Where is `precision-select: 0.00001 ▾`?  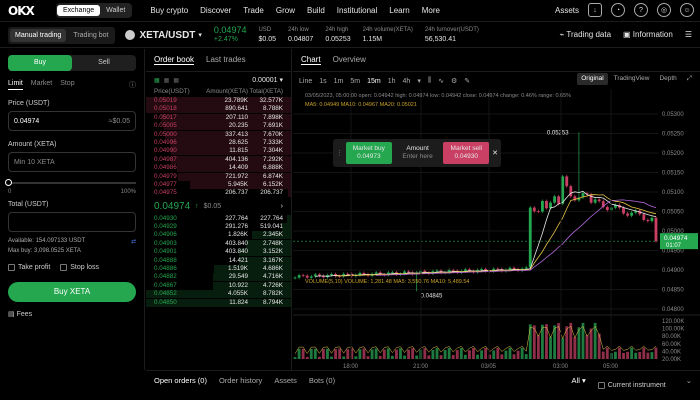 precision-select: 0.00001 ▾ is located at coordinates (267, 80).